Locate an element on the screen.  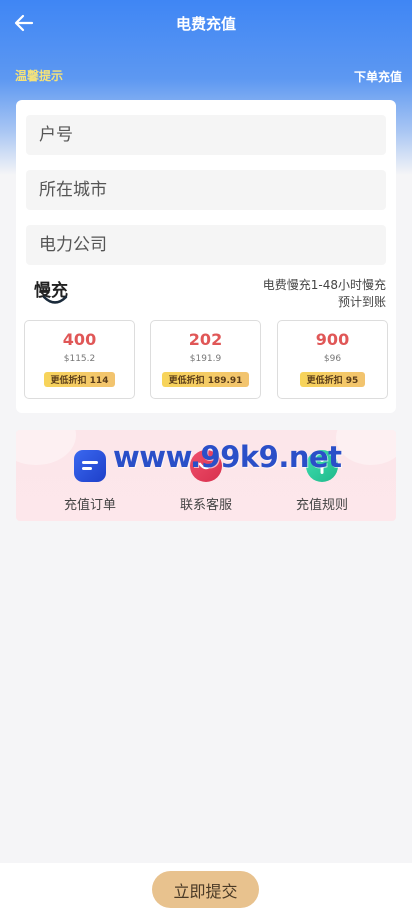
page-title: 电费充值 is located at coordinates (205, 24).